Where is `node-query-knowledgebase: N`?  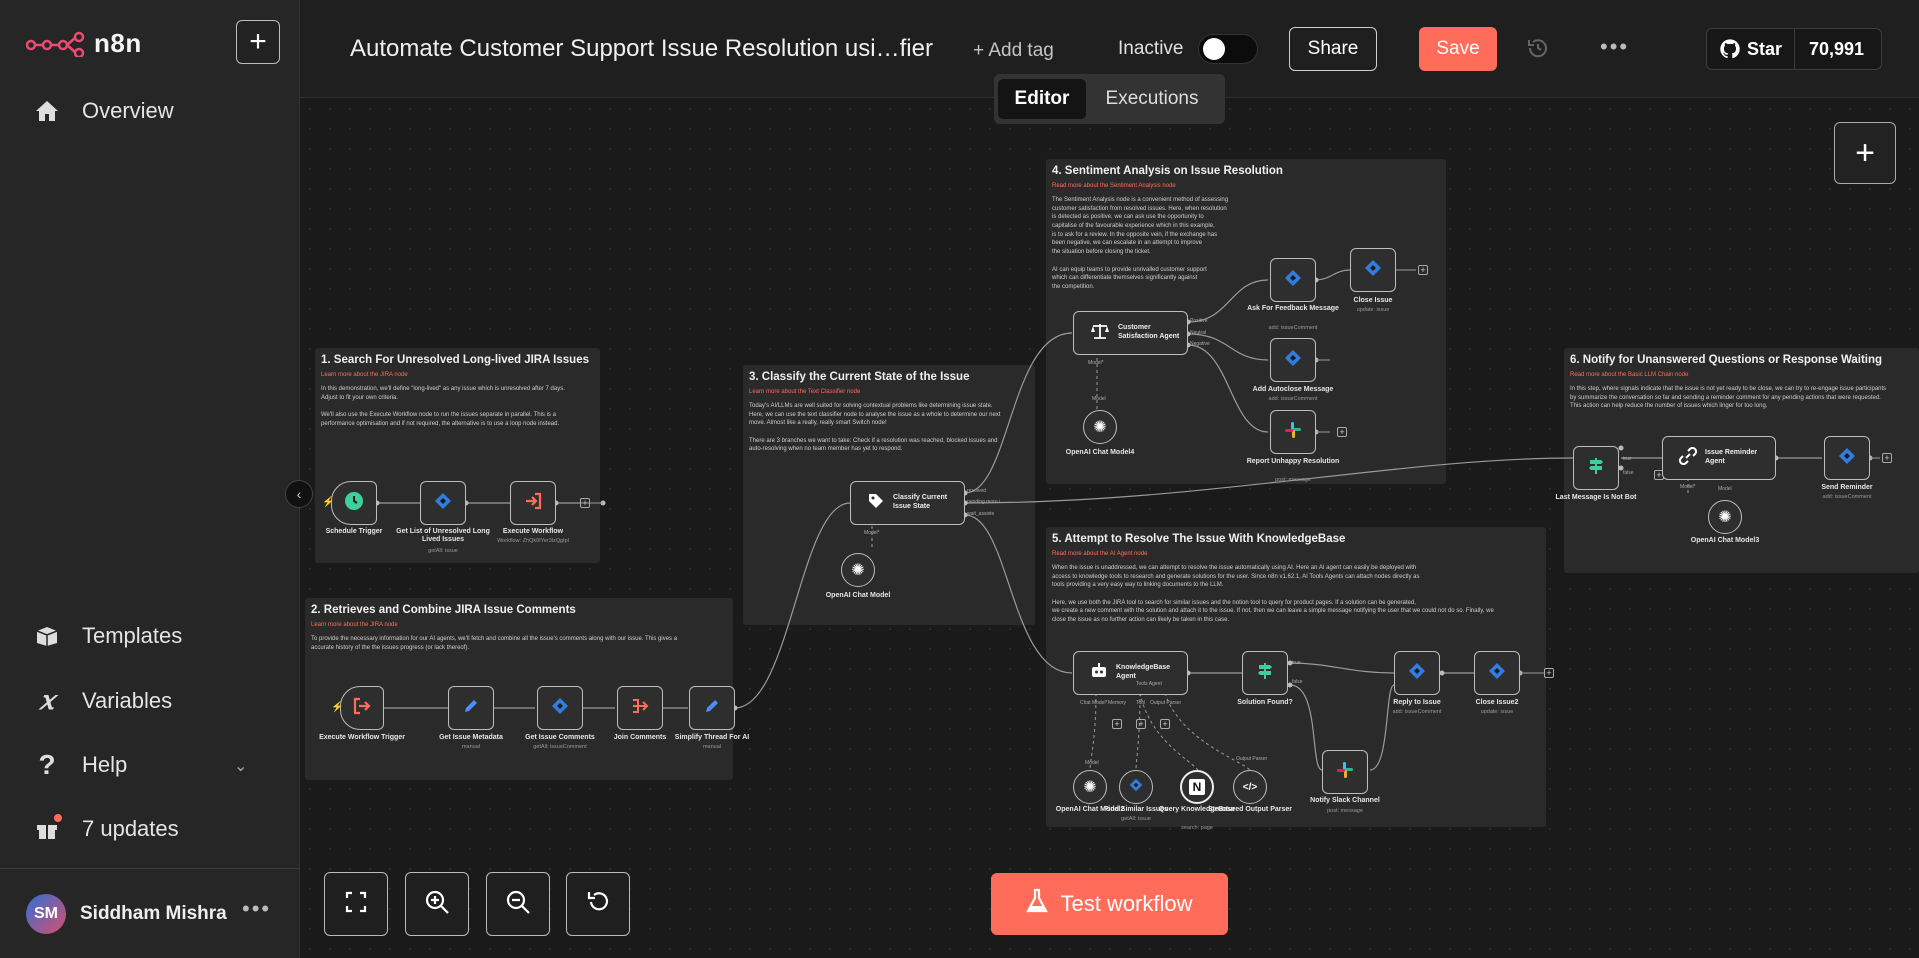
node-query-knowledgebase: N is located at coordinates (1197, 787).